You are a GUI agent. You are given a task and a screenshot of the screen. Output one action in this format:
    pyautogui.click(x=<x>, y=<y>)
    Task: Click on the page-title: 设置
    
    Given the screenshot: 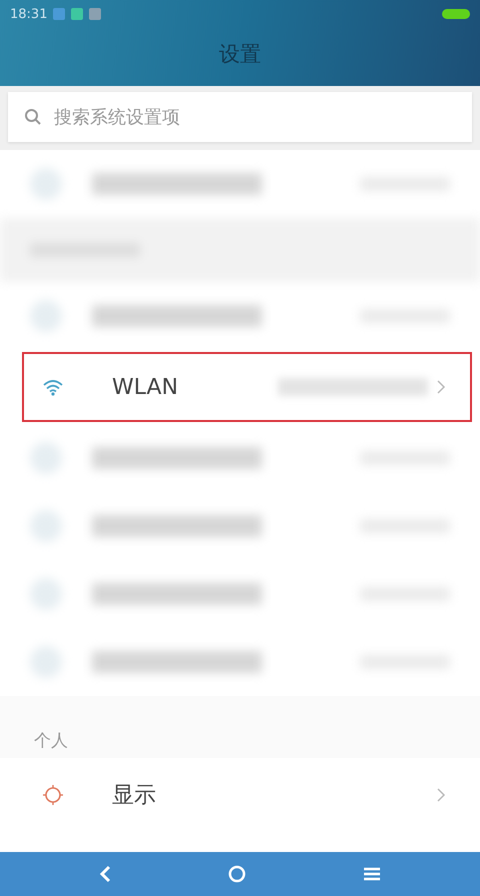 What is the action you would take?
    pyautogui.click(x=240, y=54)
    